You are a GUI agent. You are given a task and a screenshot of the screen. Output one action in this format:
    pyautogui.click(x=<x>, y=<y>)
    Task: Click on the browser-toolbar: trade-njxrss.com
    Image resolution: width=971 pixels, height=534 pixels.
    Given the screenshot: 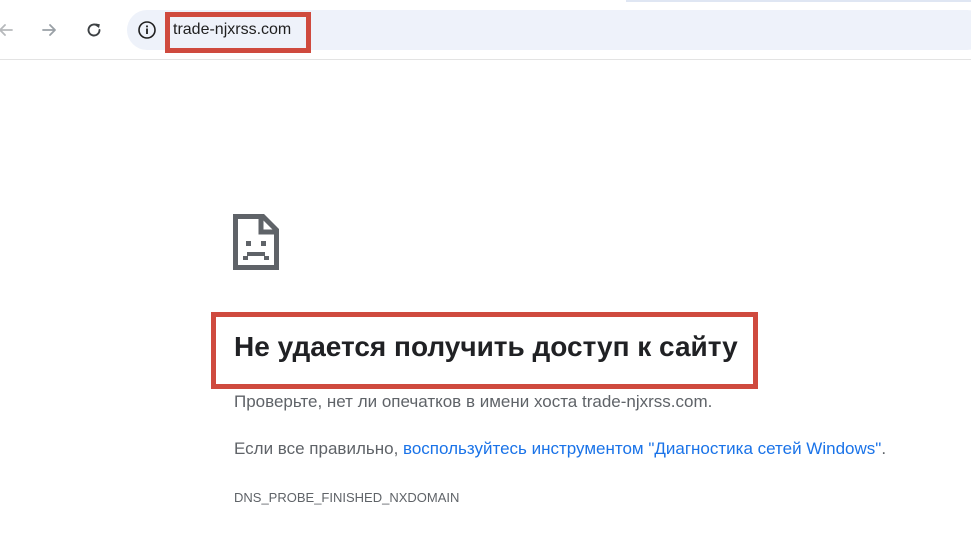 What is the action you would take?
    pyautogui.click(x=485, y=30)
    